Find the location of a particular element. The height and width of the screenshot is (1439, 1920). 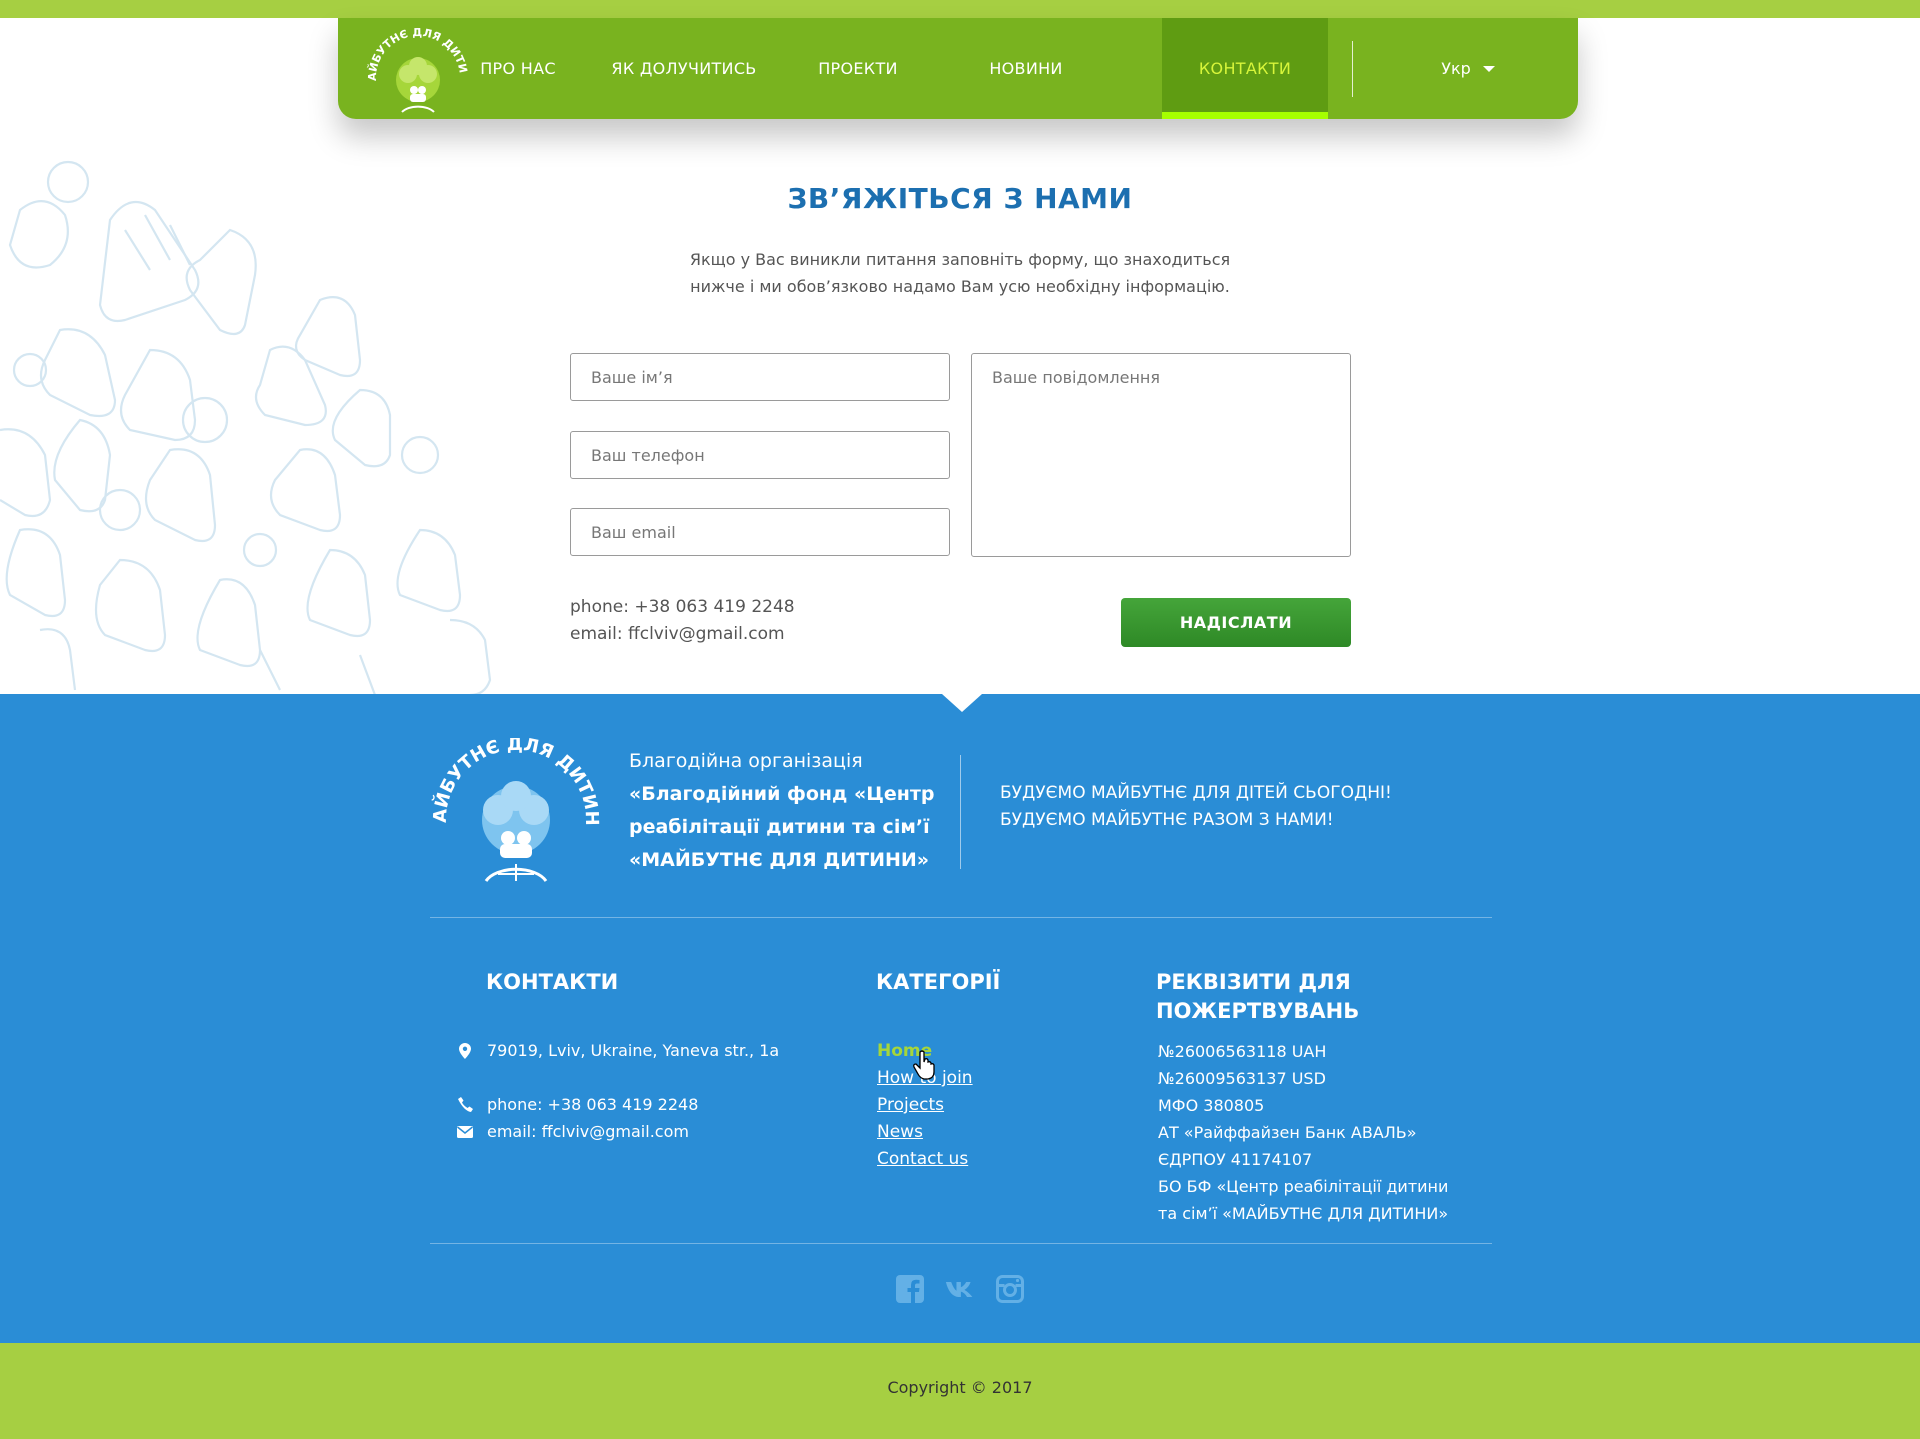

slogan-line-1: БУДУЄМО МАЙБУТНЄ ДЛЯ ДІТЕЙ СЬОГОДНІ! is located at coordinates (1196, 793).